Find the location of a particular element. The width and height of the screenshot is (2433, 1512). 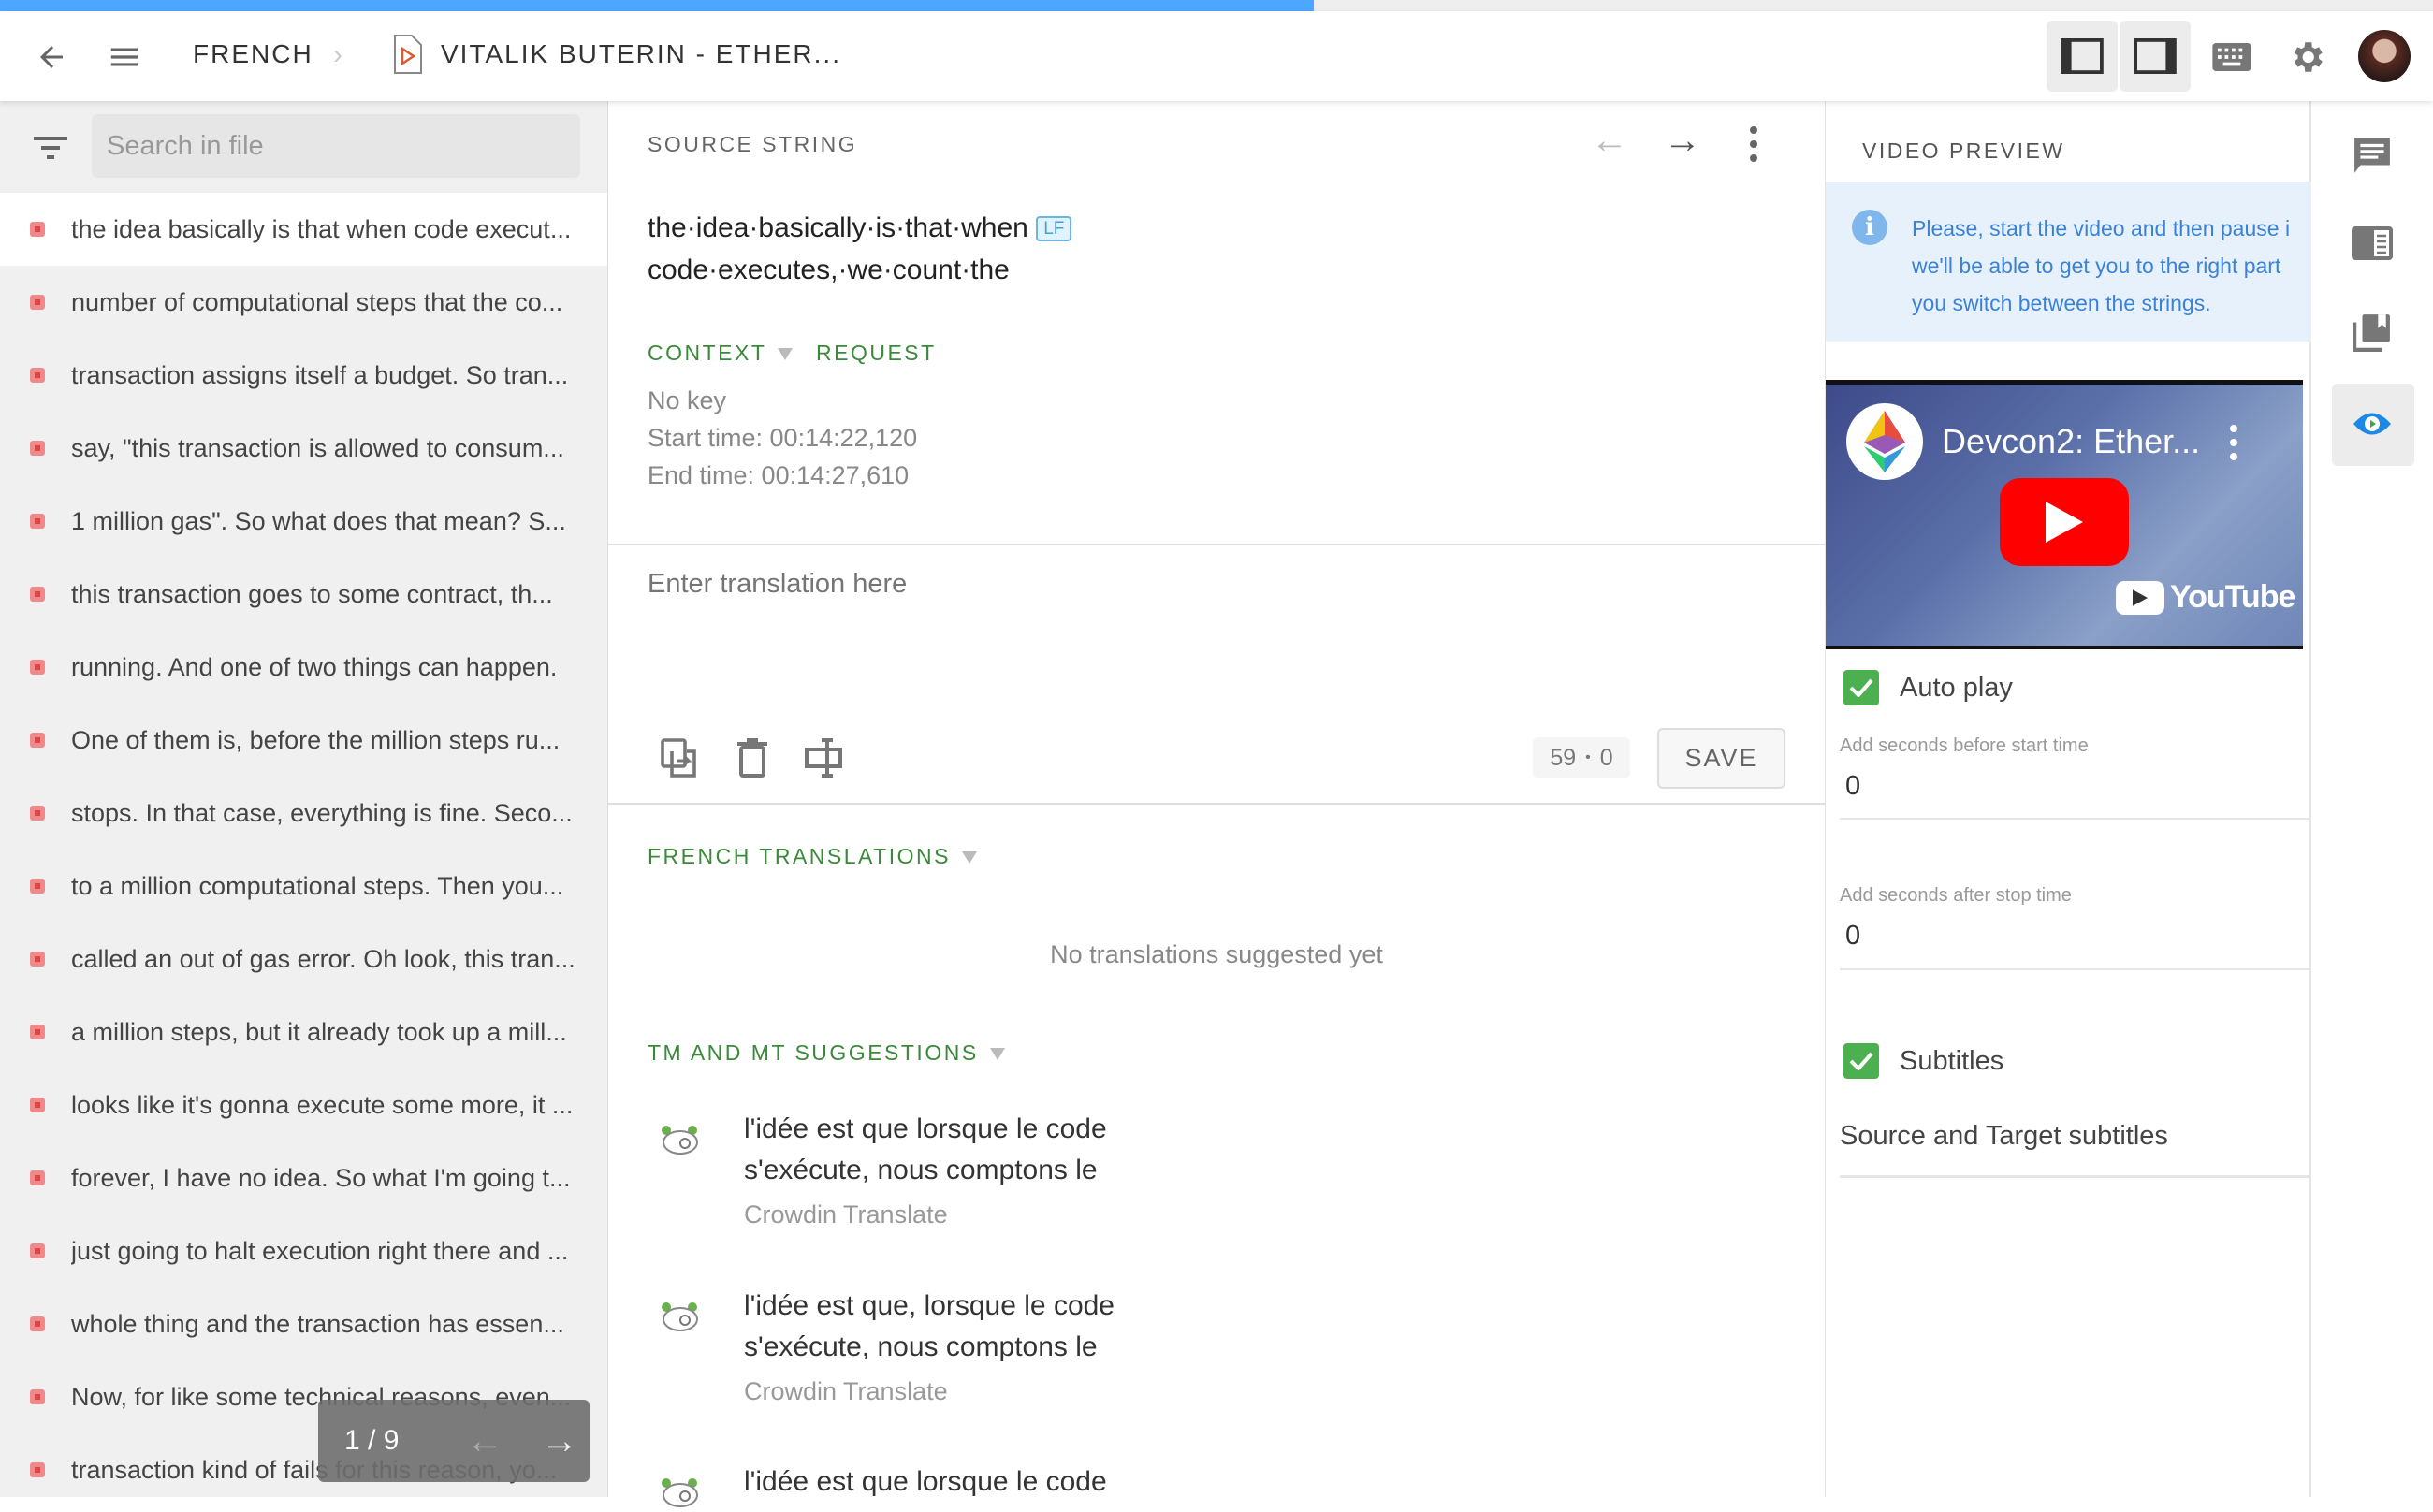

source-text-line-1: the·idea·basically·is·that·when LF is located at coordinates (860, 228).